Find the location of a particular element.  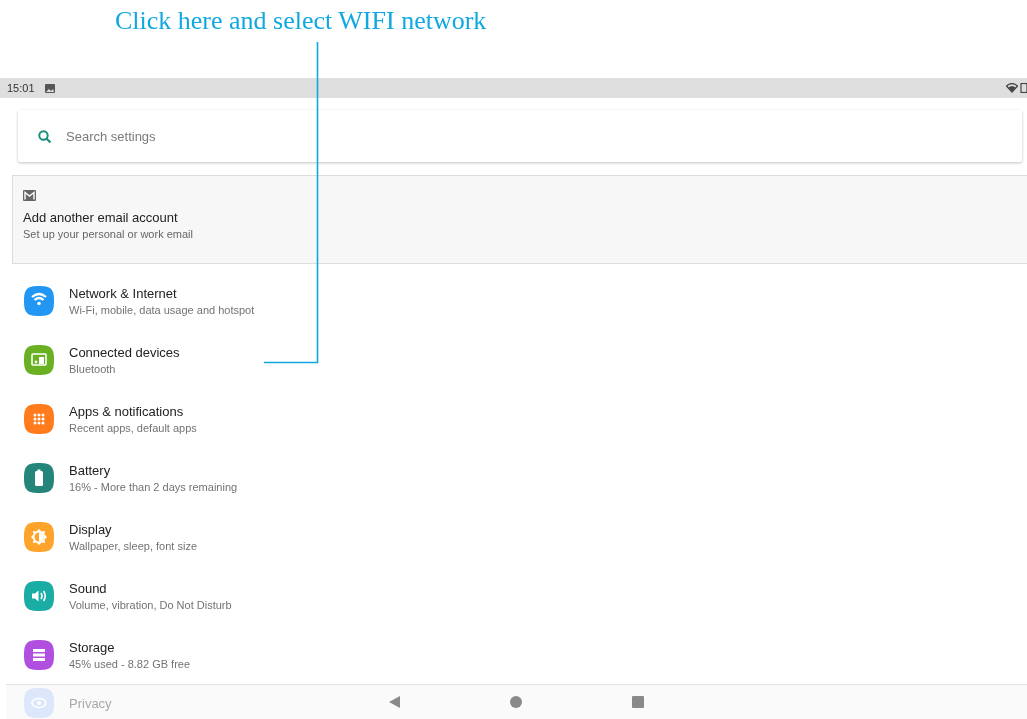

image-notification-icon is located at coordinates (49, 88).